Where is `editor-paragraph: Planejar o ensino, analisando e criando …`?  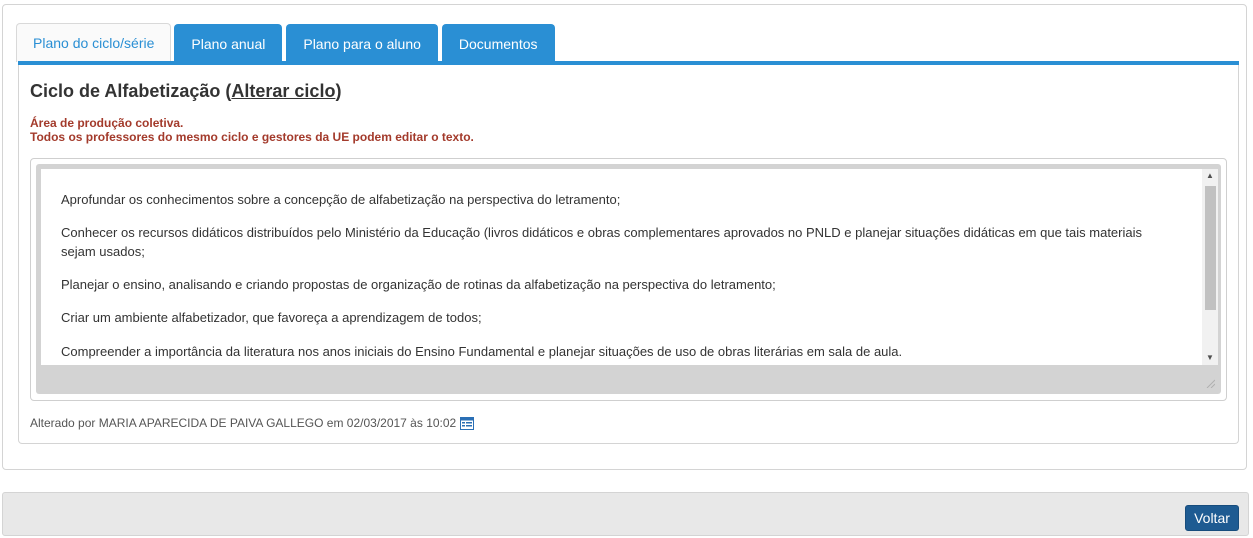 editor-paragraph: Planejar o ensino, analisando e criando … is located at coordinates (418, 284).